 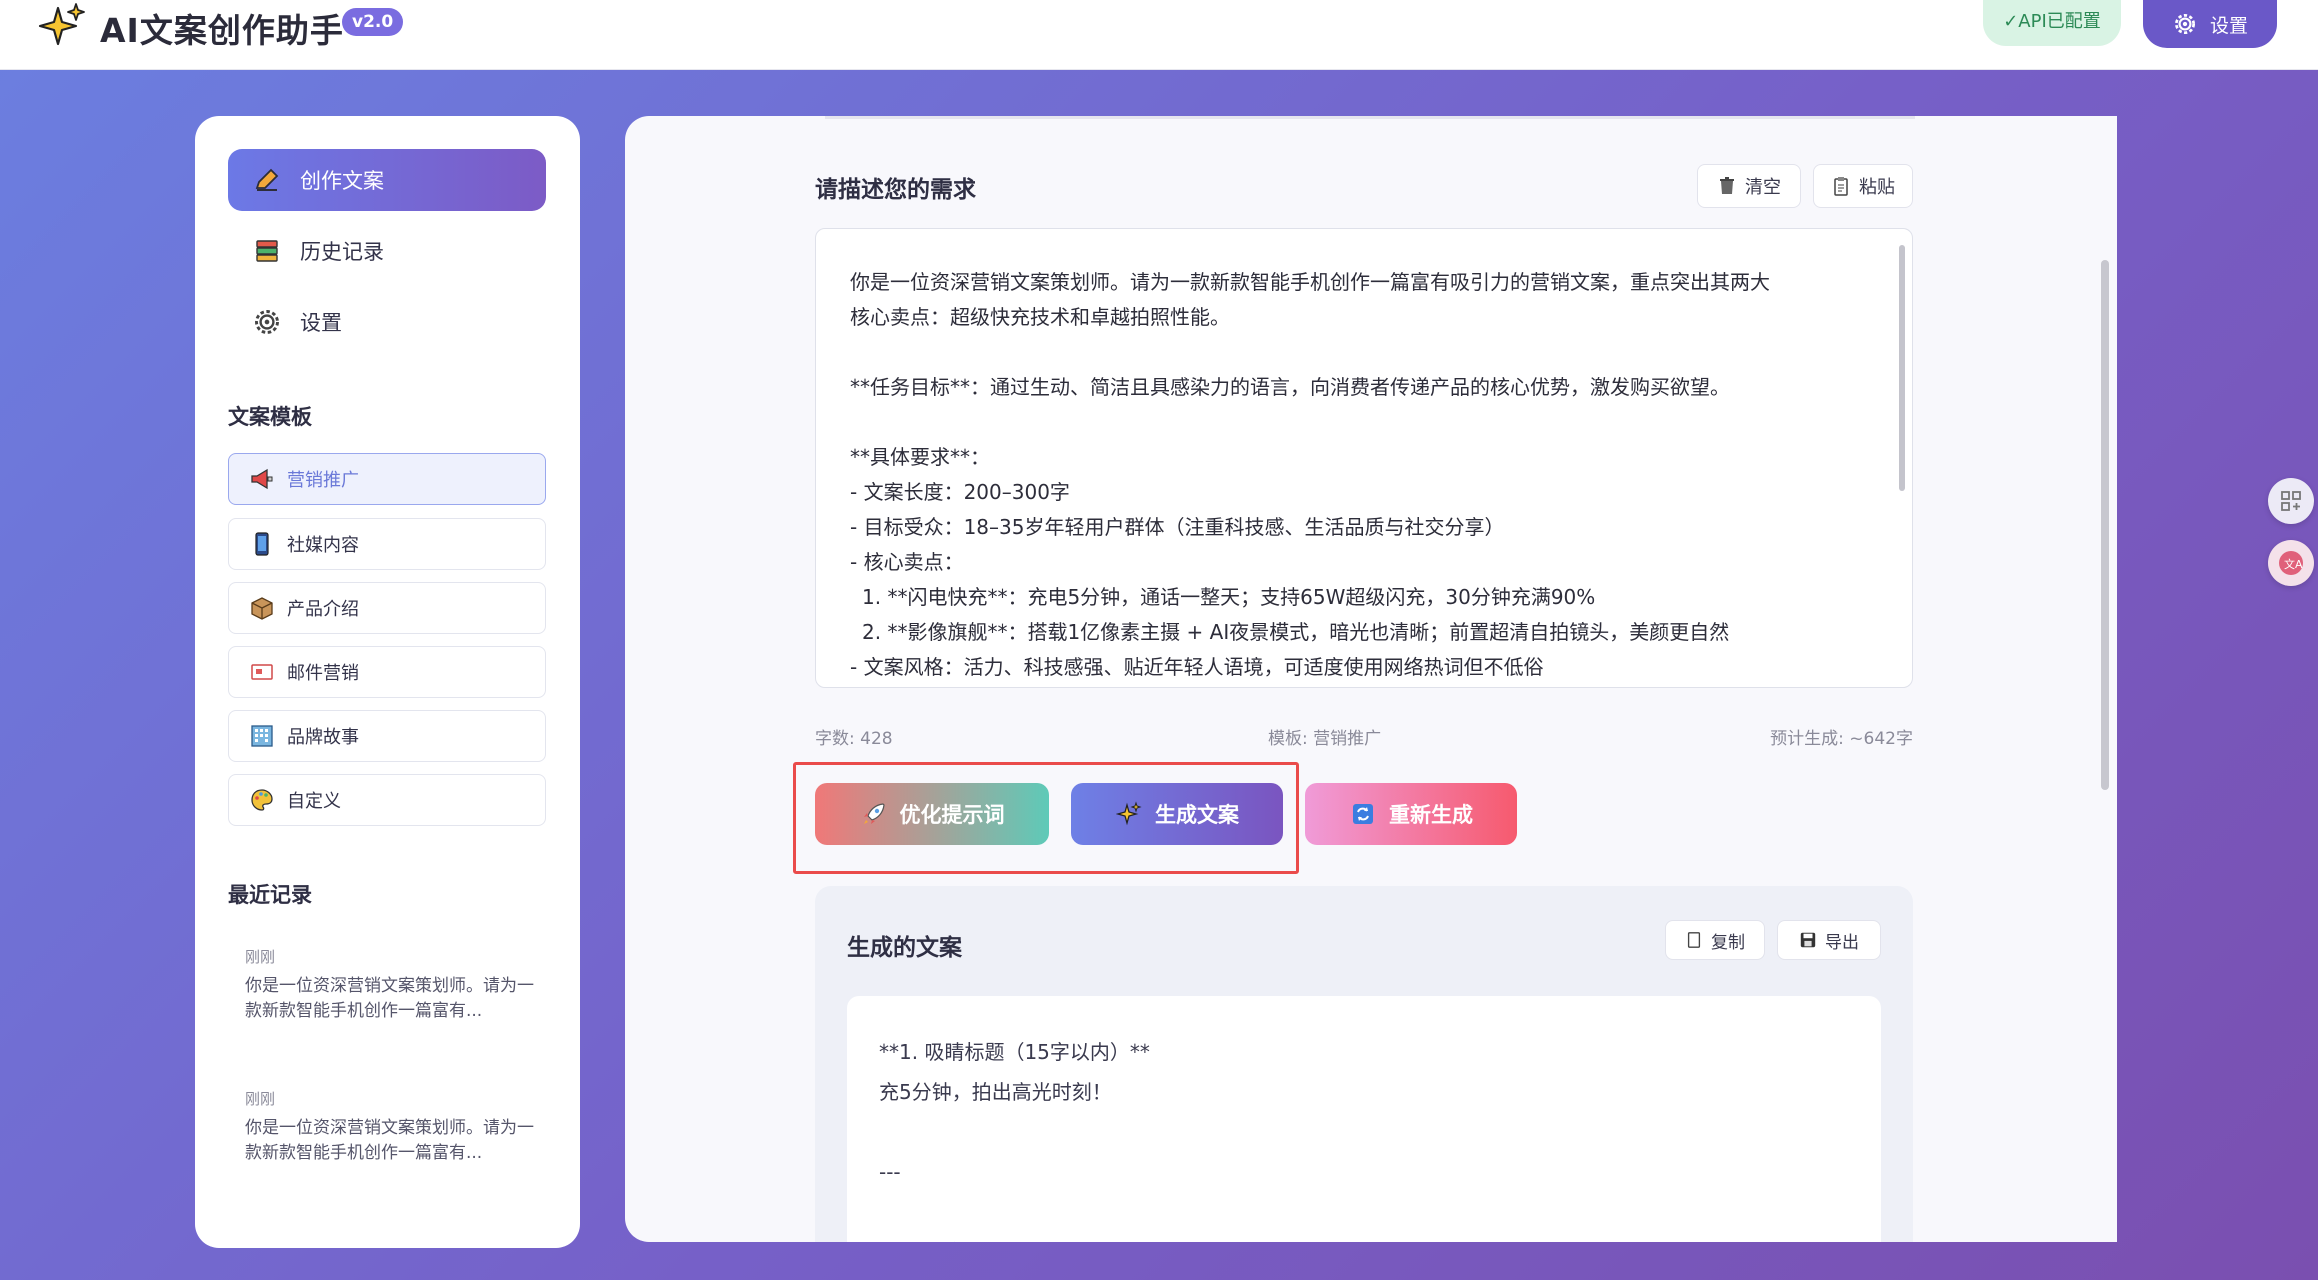 I want to click on template-indicator: 模板: 营销推广, so click(x=1325, y=739).